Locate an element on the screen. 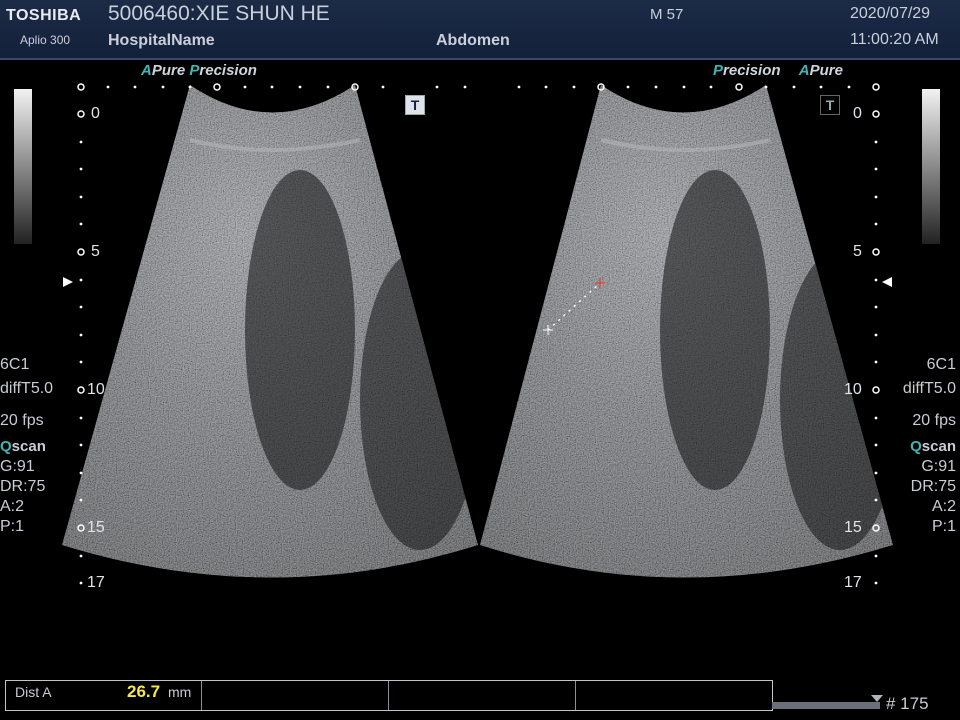 Image resolution: width=960 pixels, height=720 pixels. mode-label-right: Precision APure is located at coordinates (778, 70).